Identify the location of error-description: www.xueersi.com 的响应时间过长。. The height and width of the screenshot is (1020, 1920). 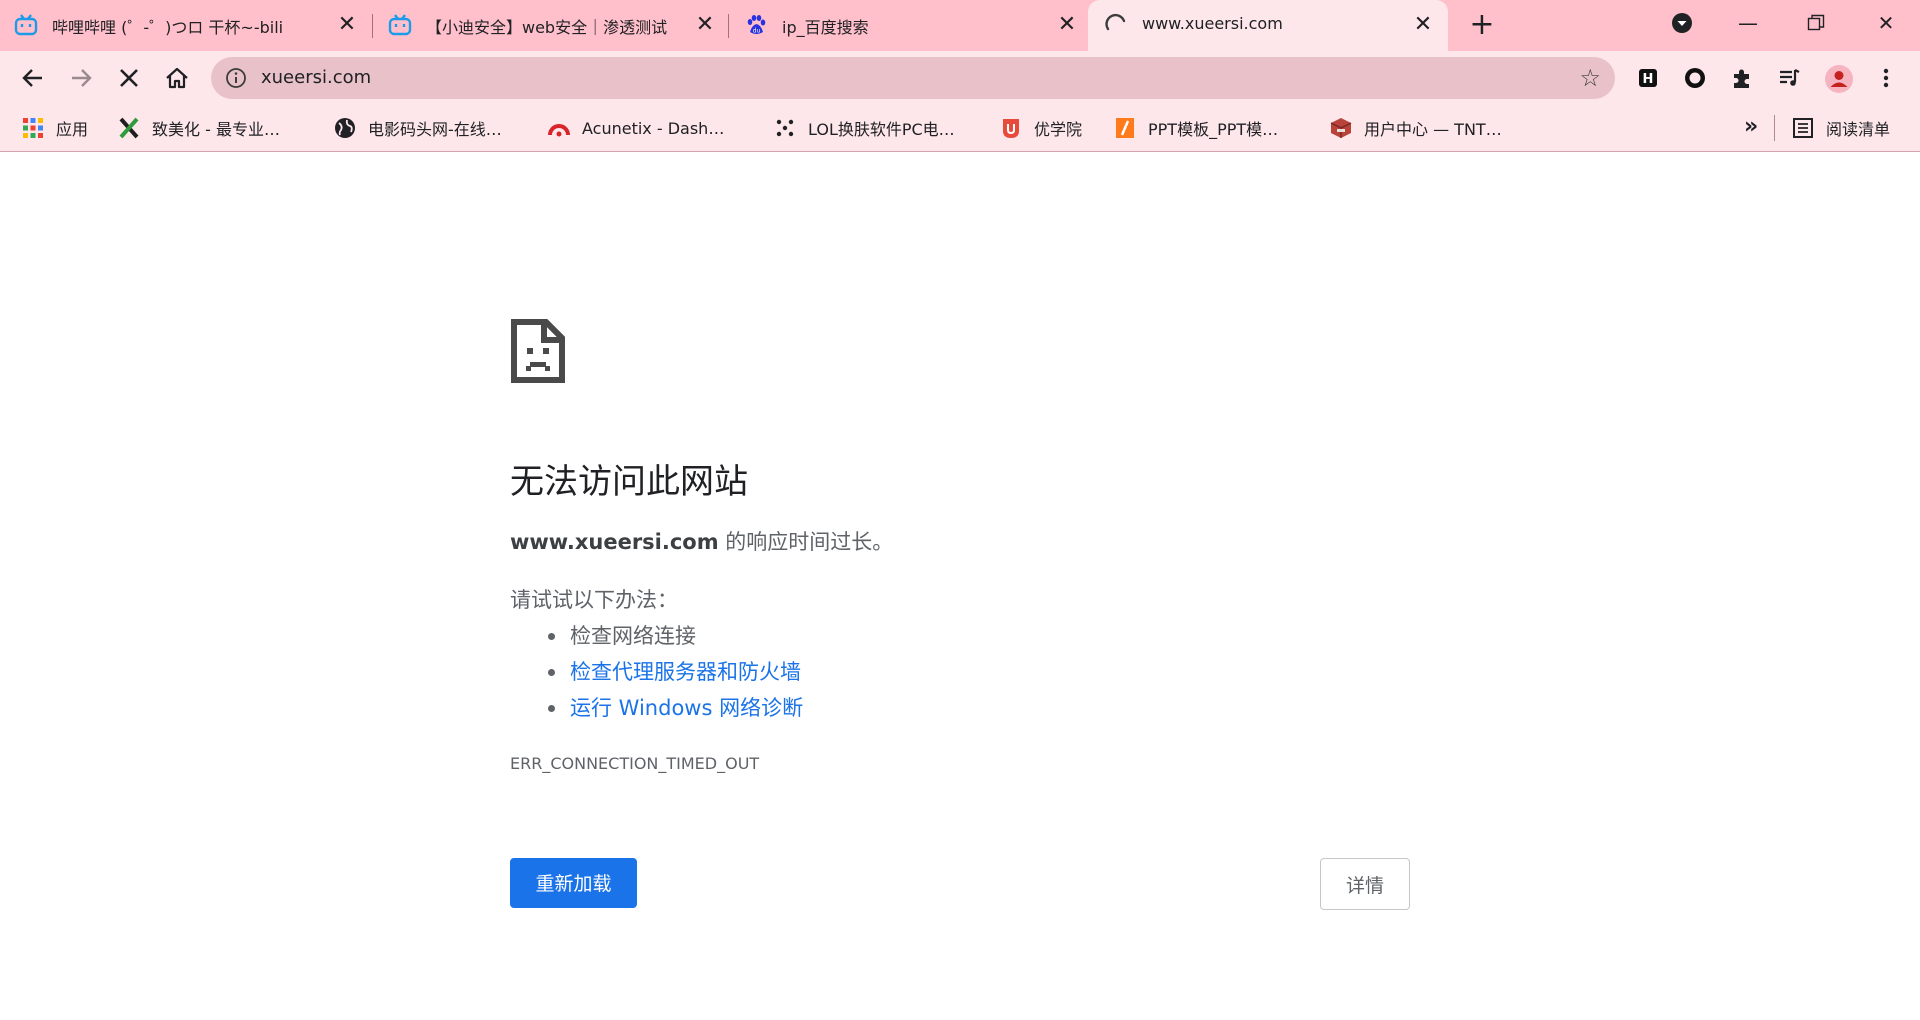
(701, 541).